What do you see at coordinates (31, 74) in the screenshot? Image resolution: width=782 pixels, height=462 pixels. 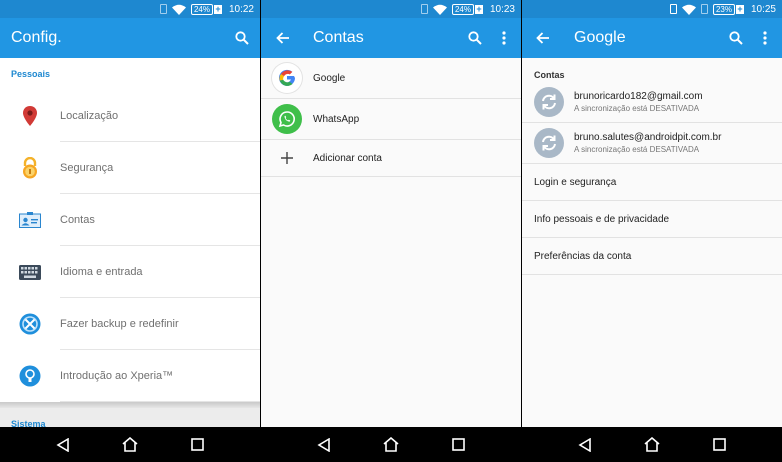 I see `section-header-personal: Pessoais` at bounding box center [31, 74].